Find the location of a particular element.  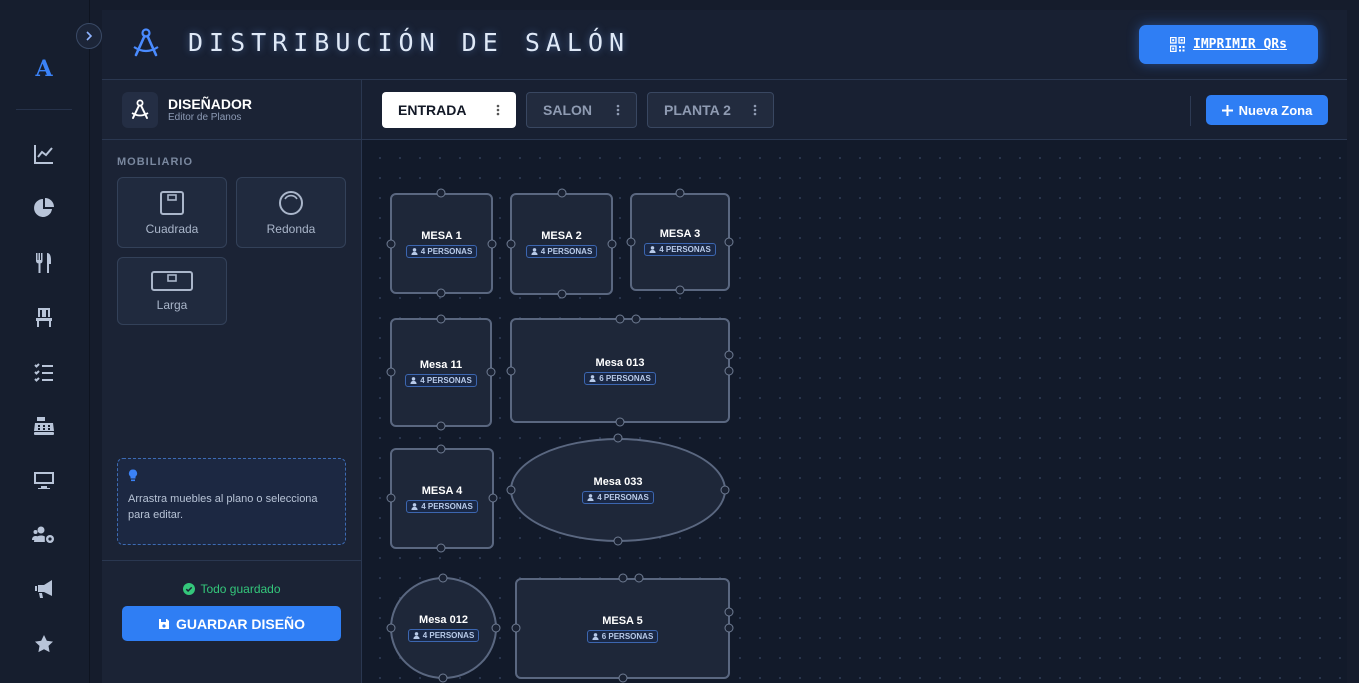

table-mesa-1: MESA 1 4 PERSONAS is located at coordinates (441, 243).